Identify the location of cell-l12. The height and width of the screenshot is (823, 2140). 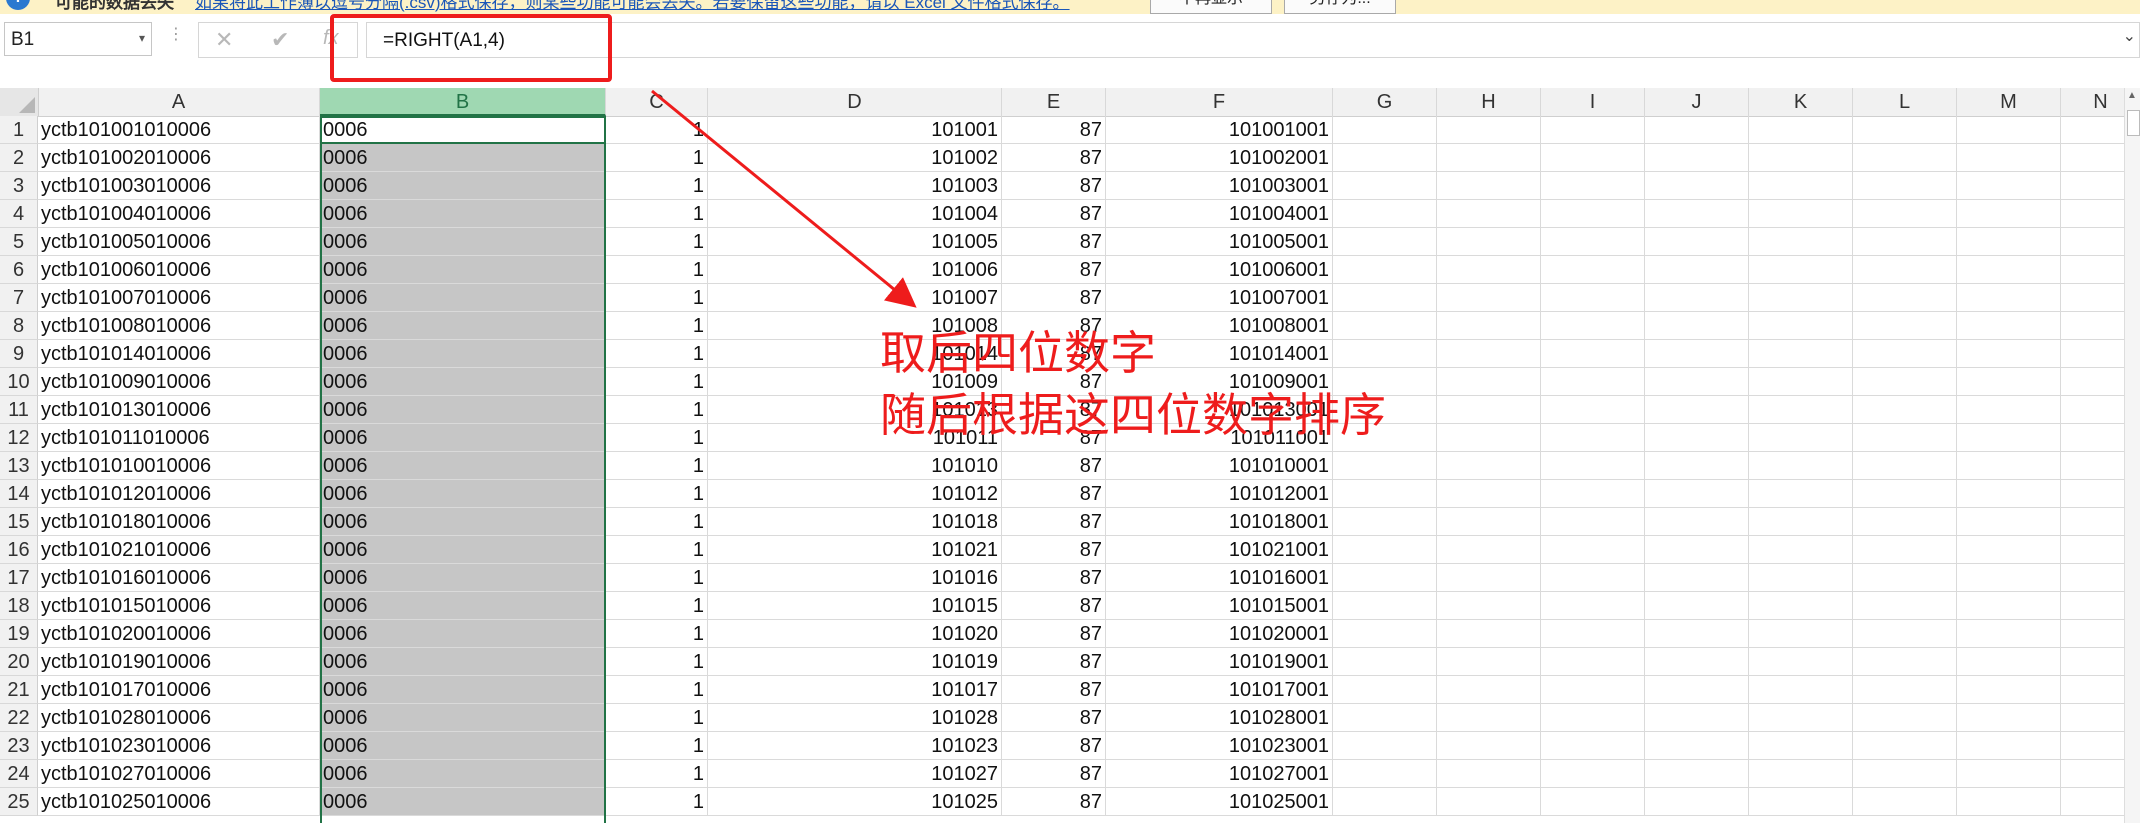
(1905, 438).